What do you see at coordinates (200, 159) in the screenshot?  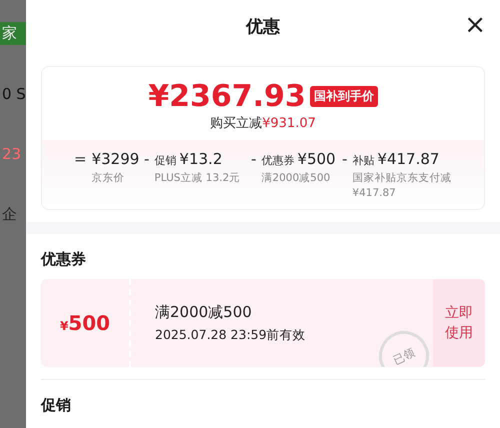 I see `breakdown-value: ¥13.2` at bounding box center [200, 159].